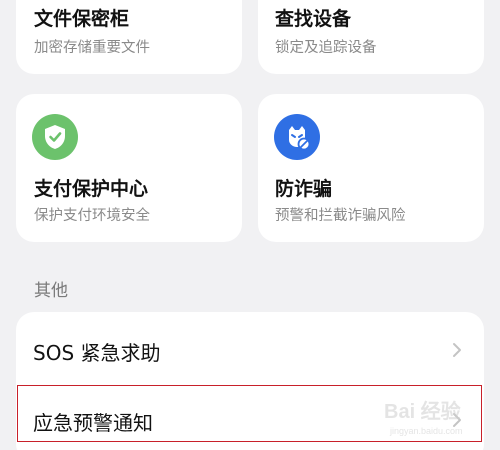 This screenshot has width=500, height=450. Describe the element at coordinates (129, 168) in the screenshot. I see `payment-protection-card: 支付保护中心 保护支付环境安全` at that location.